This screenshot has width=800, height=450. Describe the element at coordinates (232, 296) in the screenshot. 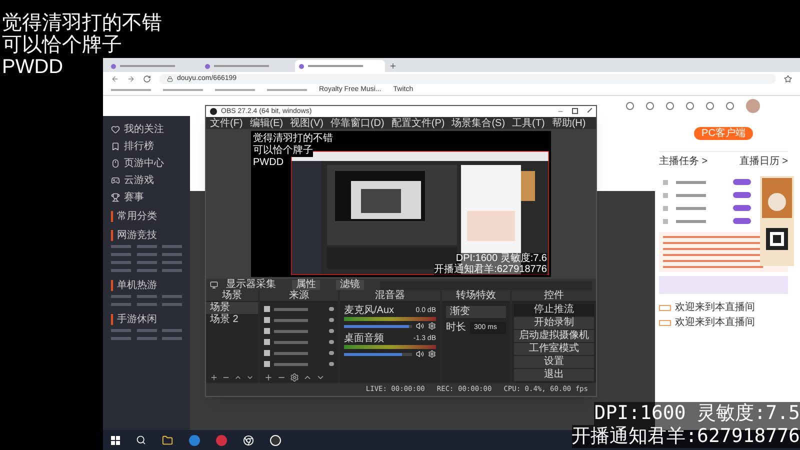

I see `dock-title: 场景` at that location.